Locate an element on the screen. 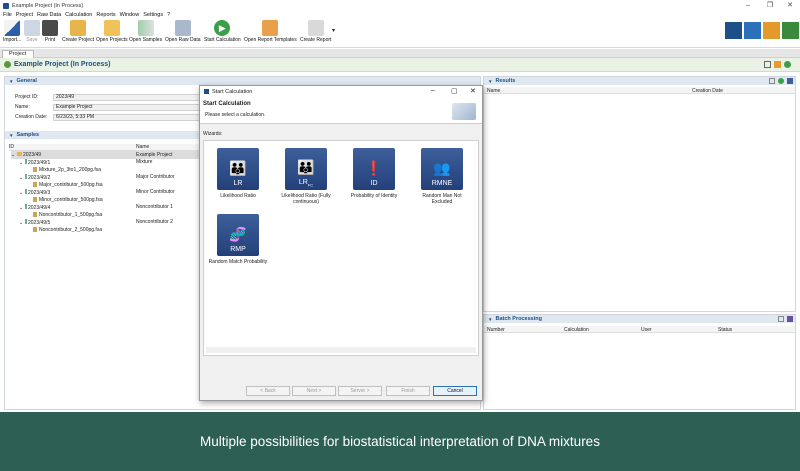  horizontal-scrollbar is located at coordinates (341, 350).